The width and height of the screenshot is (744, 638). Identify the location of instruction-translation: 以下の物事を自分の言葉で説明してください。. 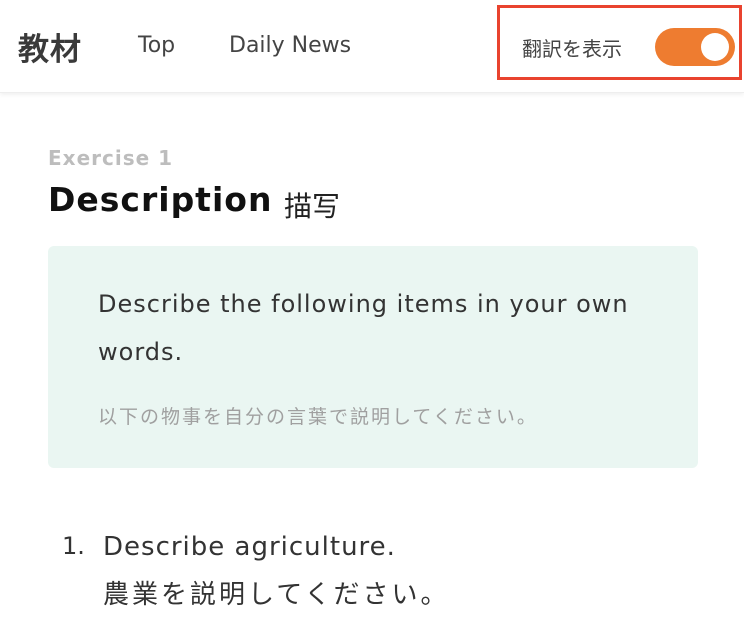
(318, 417).